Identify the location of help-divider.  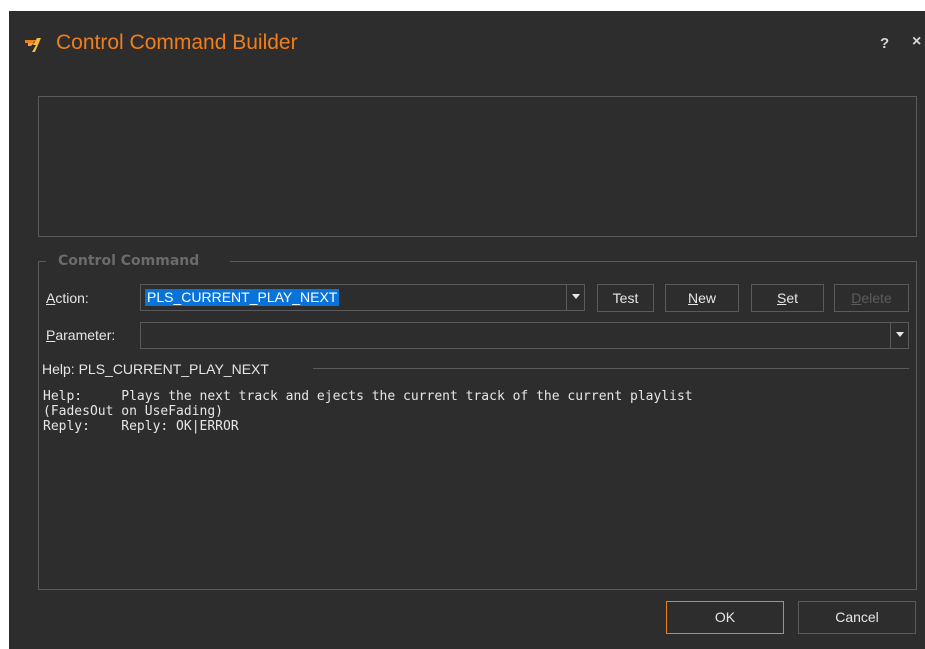
(611, 368).